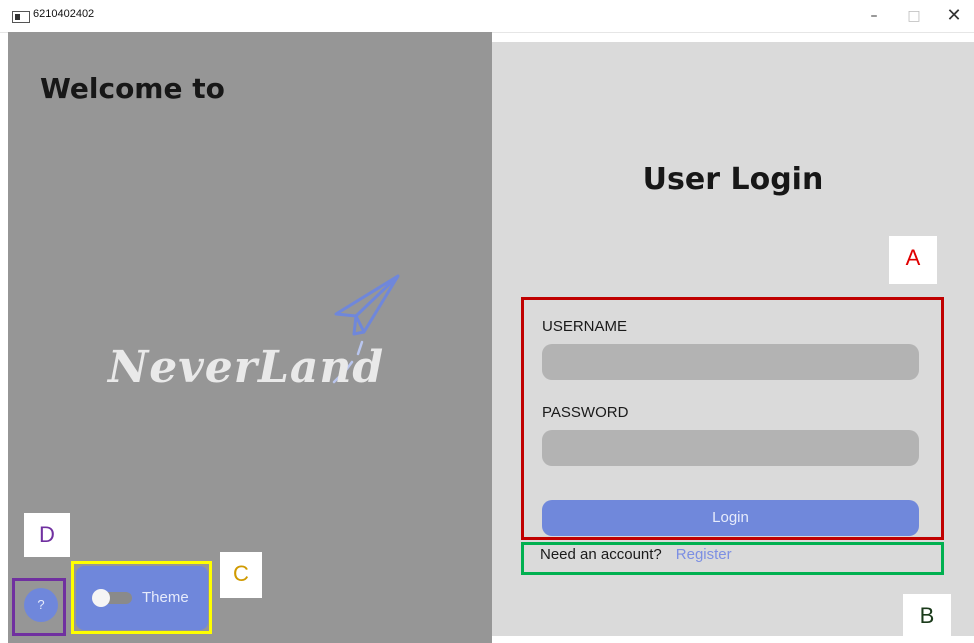 Image resolution: width=974 pixels, height=643 pixels. What do you see at coordinates (64, 14) in the screenshot?
I see `window-title: 6210402402` at bounding box center [64, 14].